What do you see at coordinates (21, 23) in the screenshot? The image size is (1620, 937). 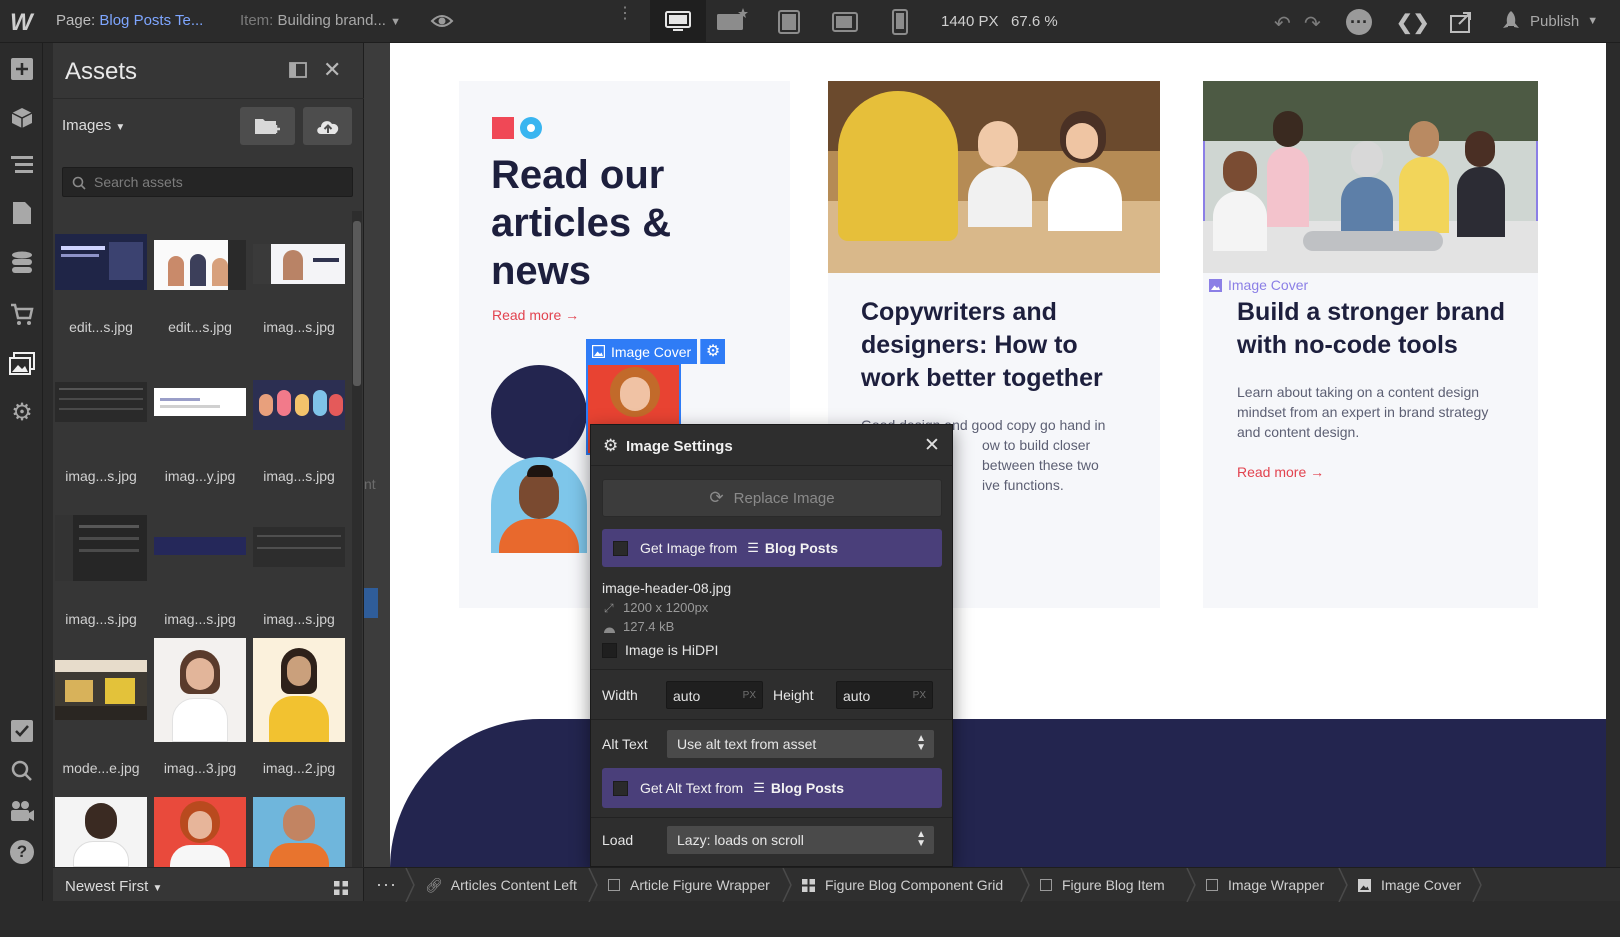 I see `webflow-logo: W` at bounding box center [21, 23].